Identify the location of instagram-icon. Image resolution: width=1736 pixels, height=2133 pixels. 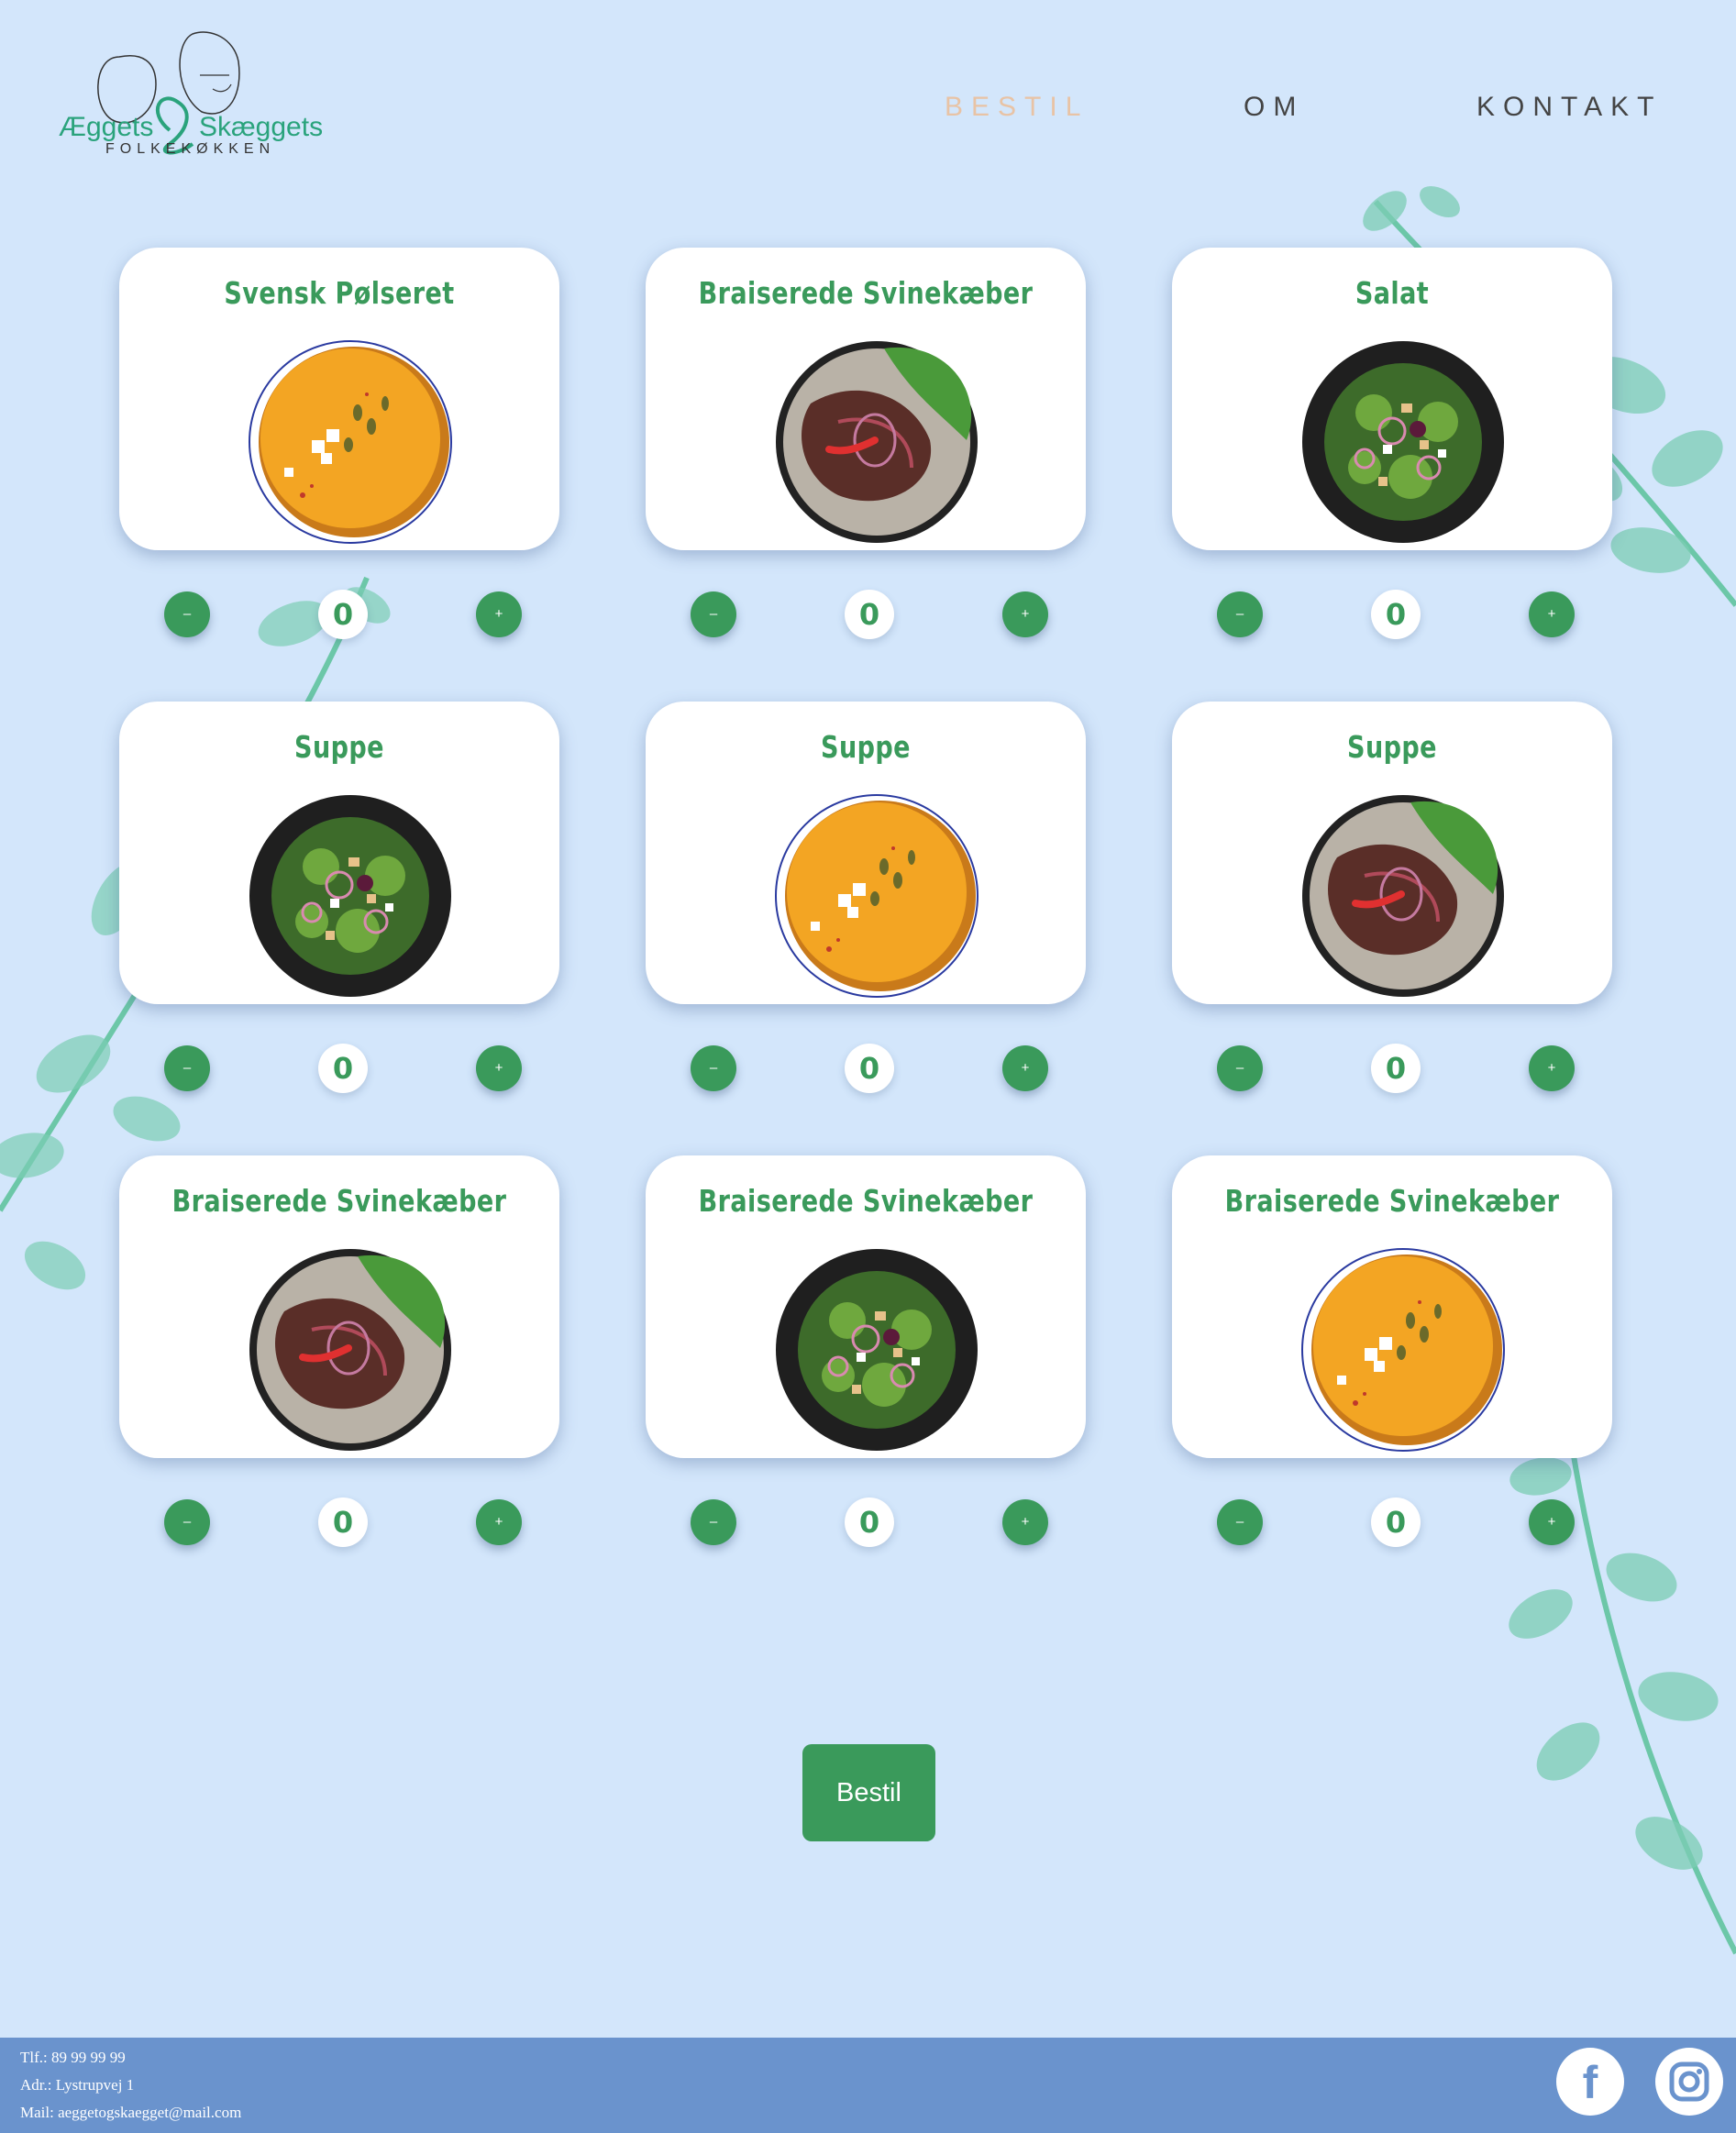
(1689, 2082).